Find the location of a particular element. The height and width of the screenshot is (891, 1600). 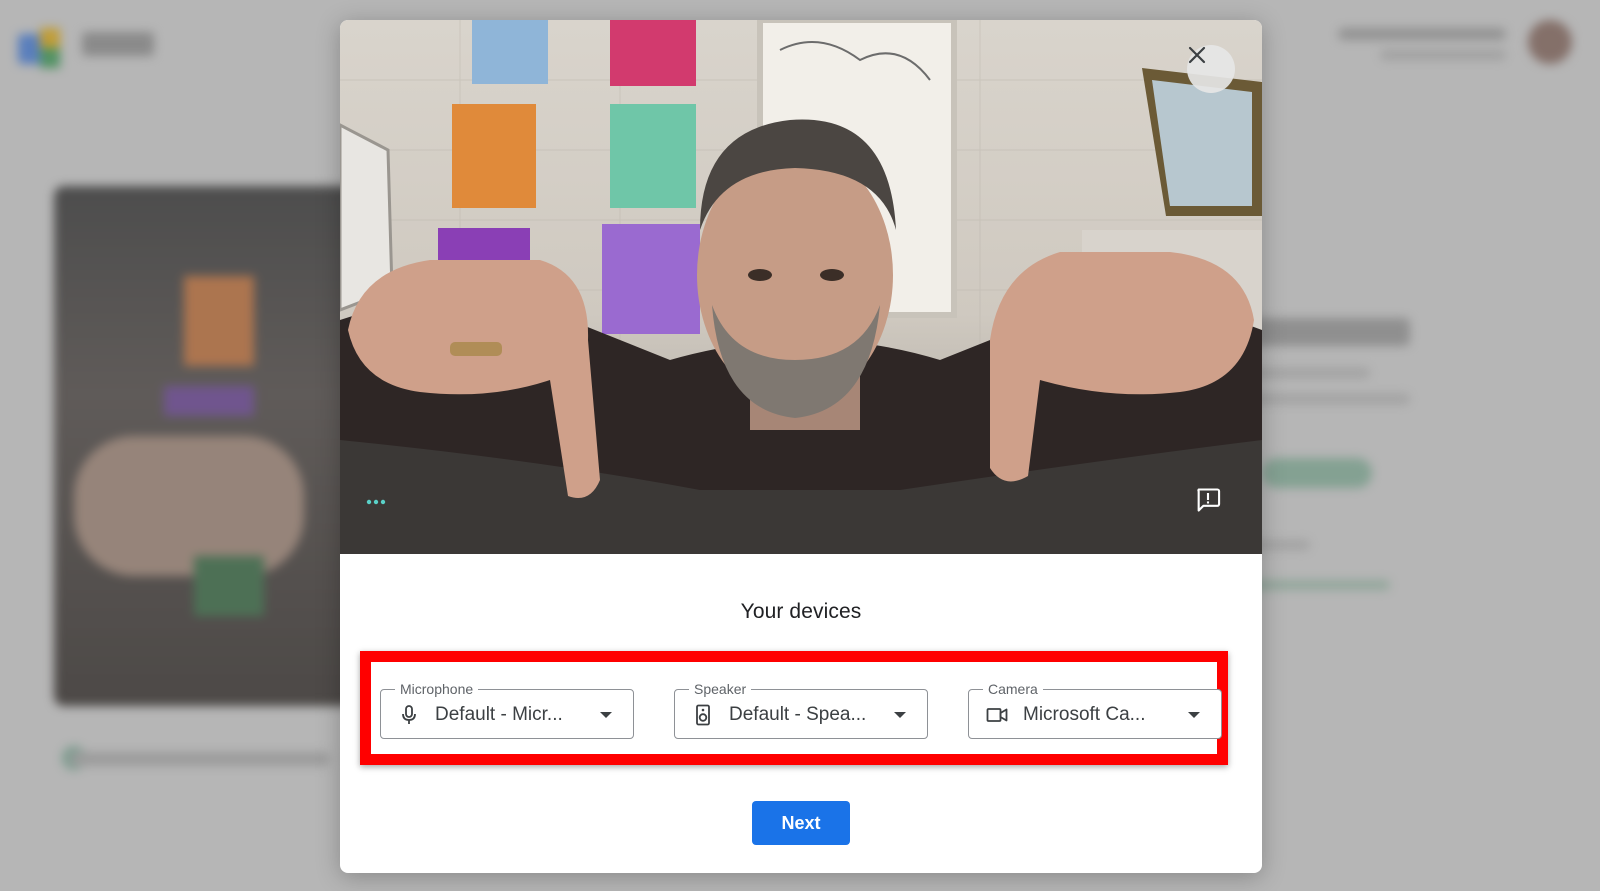

report-feedback-icon is located at coordinates (1209, 500).